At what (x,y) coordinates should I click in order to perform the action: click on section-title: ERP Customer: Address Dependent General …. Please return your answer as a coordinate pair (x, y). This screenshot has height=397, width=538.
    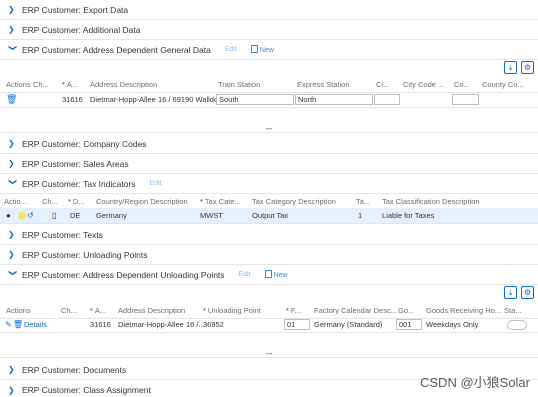
    Looking at the image, I should click on (116, 49).